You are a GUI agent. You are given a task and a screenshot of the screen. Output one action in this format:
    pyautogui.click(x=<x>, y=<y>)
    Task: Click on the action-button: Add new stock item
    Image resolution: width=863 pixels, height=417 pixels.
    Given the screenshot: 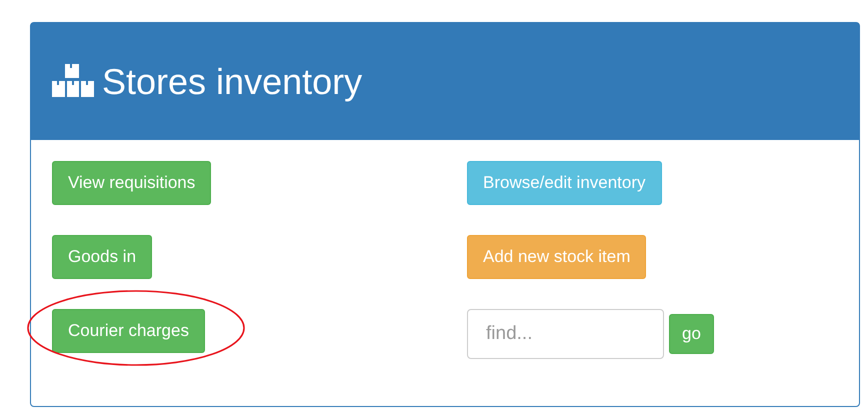 What is the action you would take?
    pyautogui.click(x=556, y=257)
    